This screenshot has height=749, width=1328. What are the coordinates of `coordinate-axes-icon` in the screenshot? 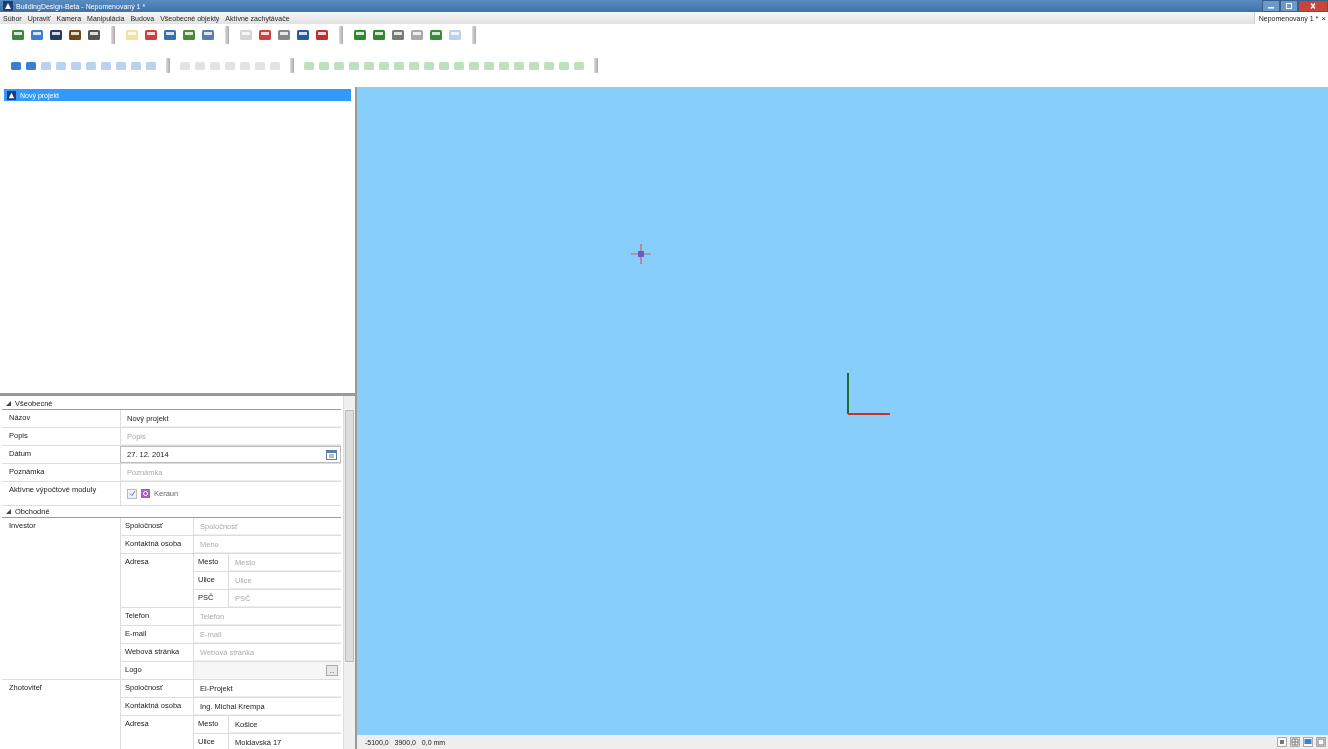 It's located at (869, 394).